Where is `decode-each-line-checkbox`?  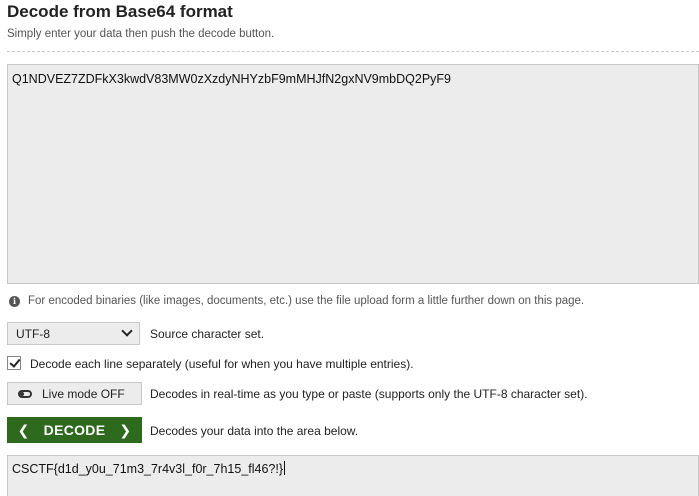 decode-each-line-checkbox is located at coordinates (14, 363).